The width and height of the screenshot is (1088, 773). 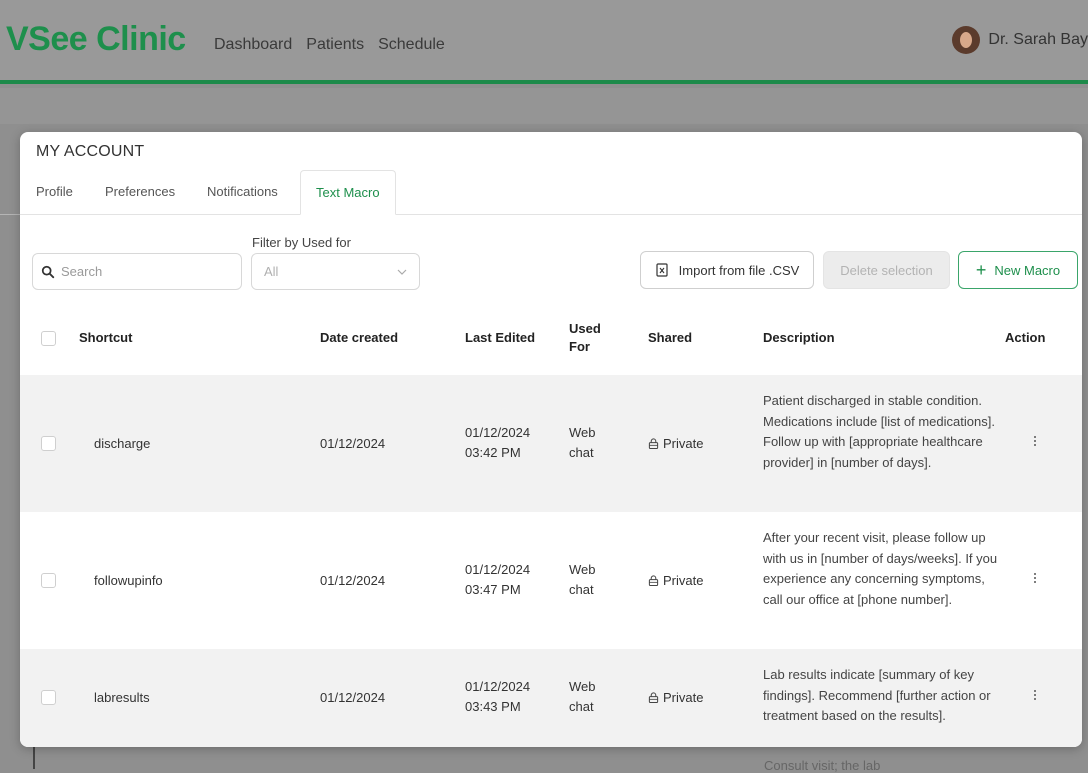 I want to click on new-macro-button: + New Macro, so click(x=1018, y=270).